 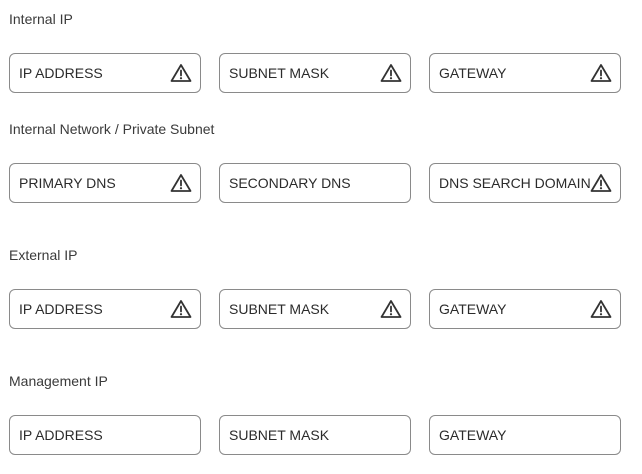 I want to click on field-placeholder: PRIMARY DNS, so click(x=67, y=183).